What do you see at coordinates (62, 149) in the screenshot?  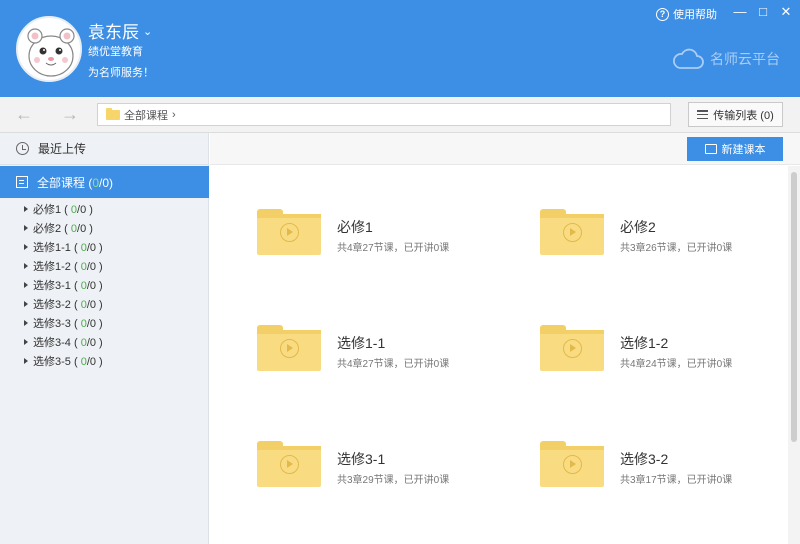 I see `sidebar-item-label: 最近上传` at bounding box center [62, 149].